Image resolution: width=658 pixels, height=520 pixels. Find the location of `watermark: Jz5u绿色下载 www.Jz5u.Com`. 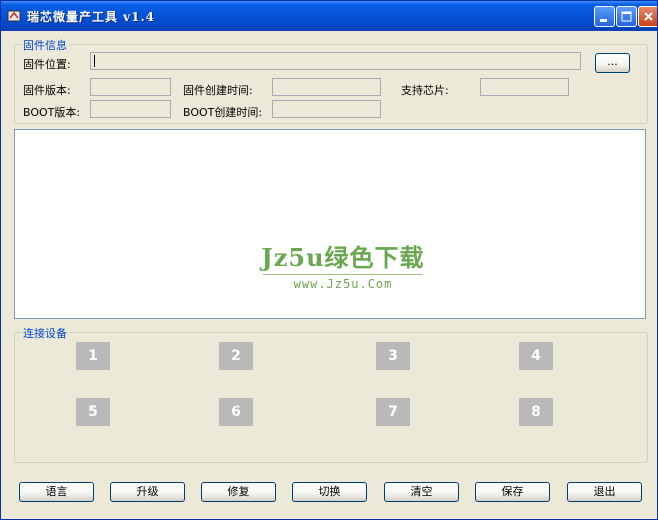

watermark: Jz5u绿色下载 www.Jz5u.Com is located at coordinates (343, 264).